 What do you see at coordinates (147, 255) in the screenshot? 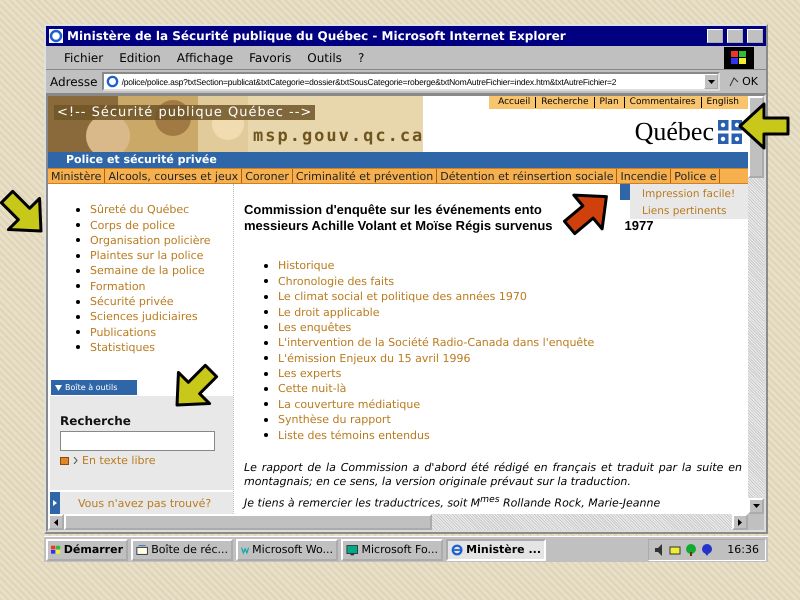
I see `nav-link: Plaintes sur la police` at bounding box center [147, 255].